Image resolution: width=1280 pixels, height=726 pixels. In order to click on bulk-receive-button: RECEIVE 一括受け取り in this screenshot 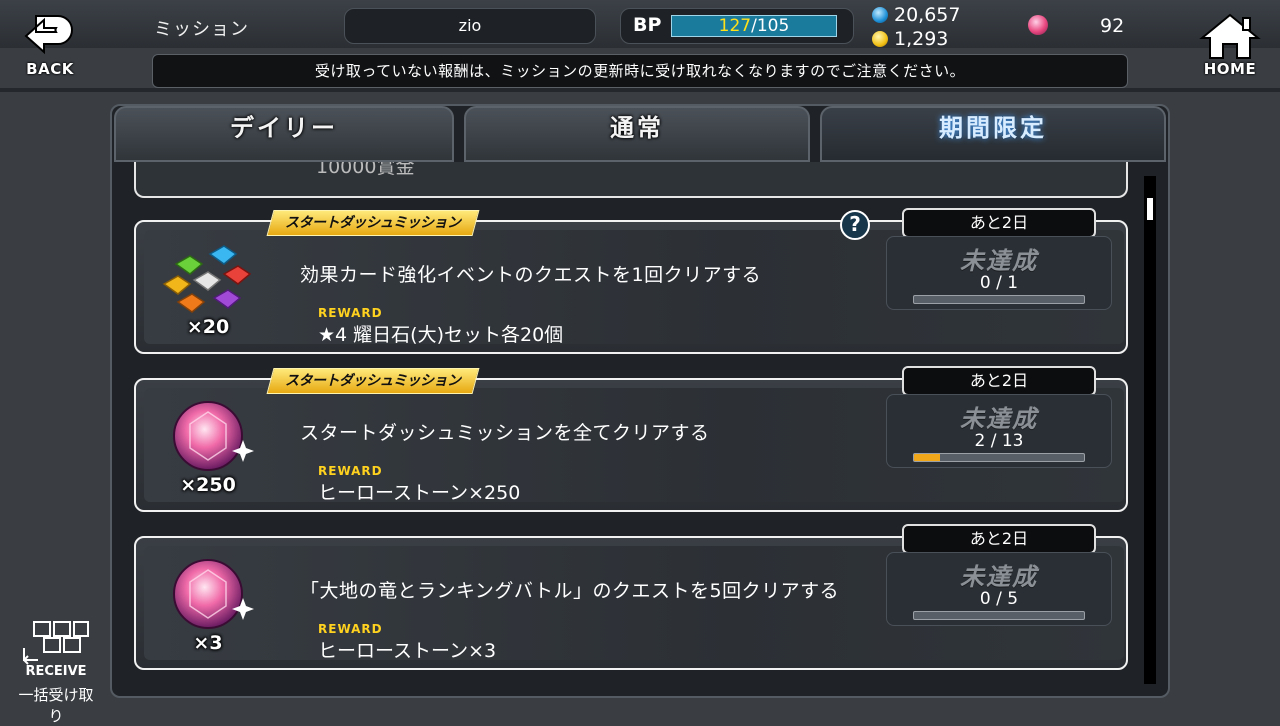, I will do `click(56, 669)`.